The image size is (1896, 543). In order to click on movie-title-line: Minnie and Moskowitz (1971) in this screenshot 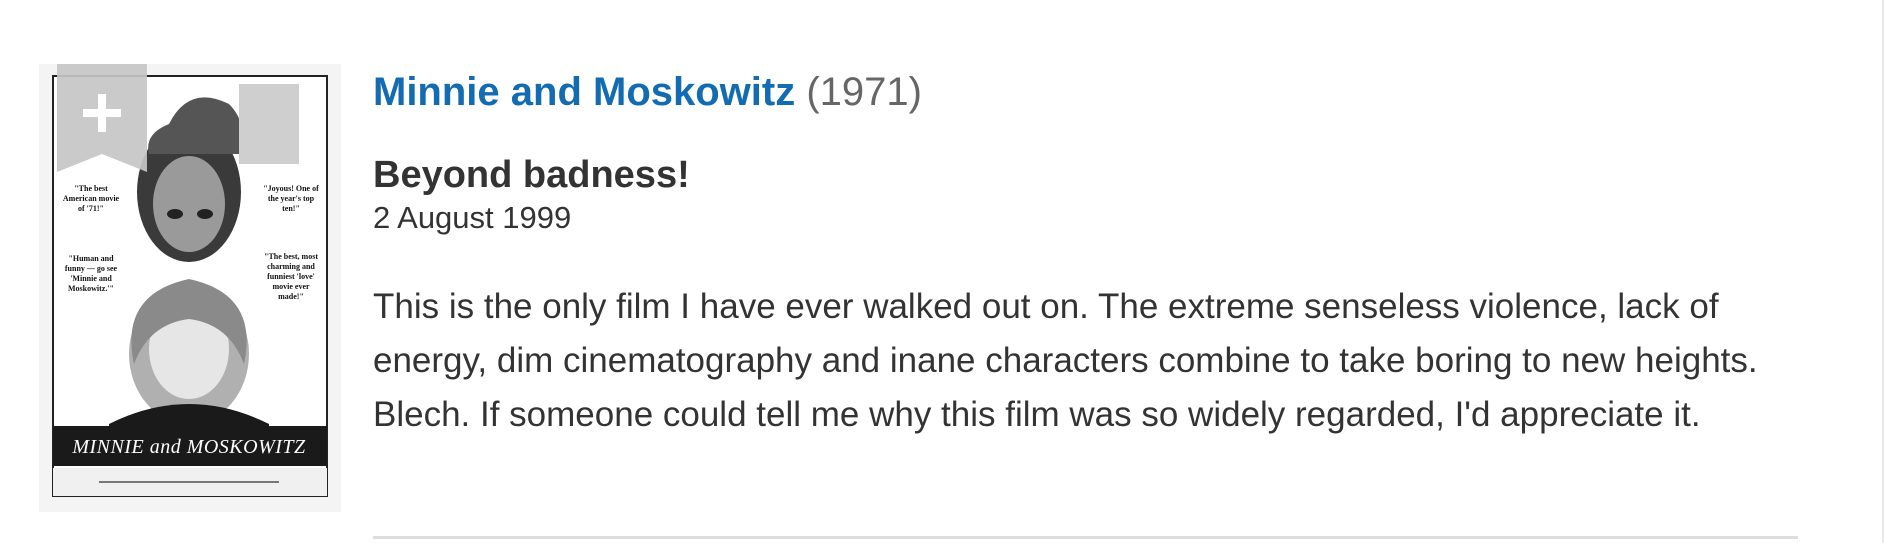, I will do `click(1085, 92)`.